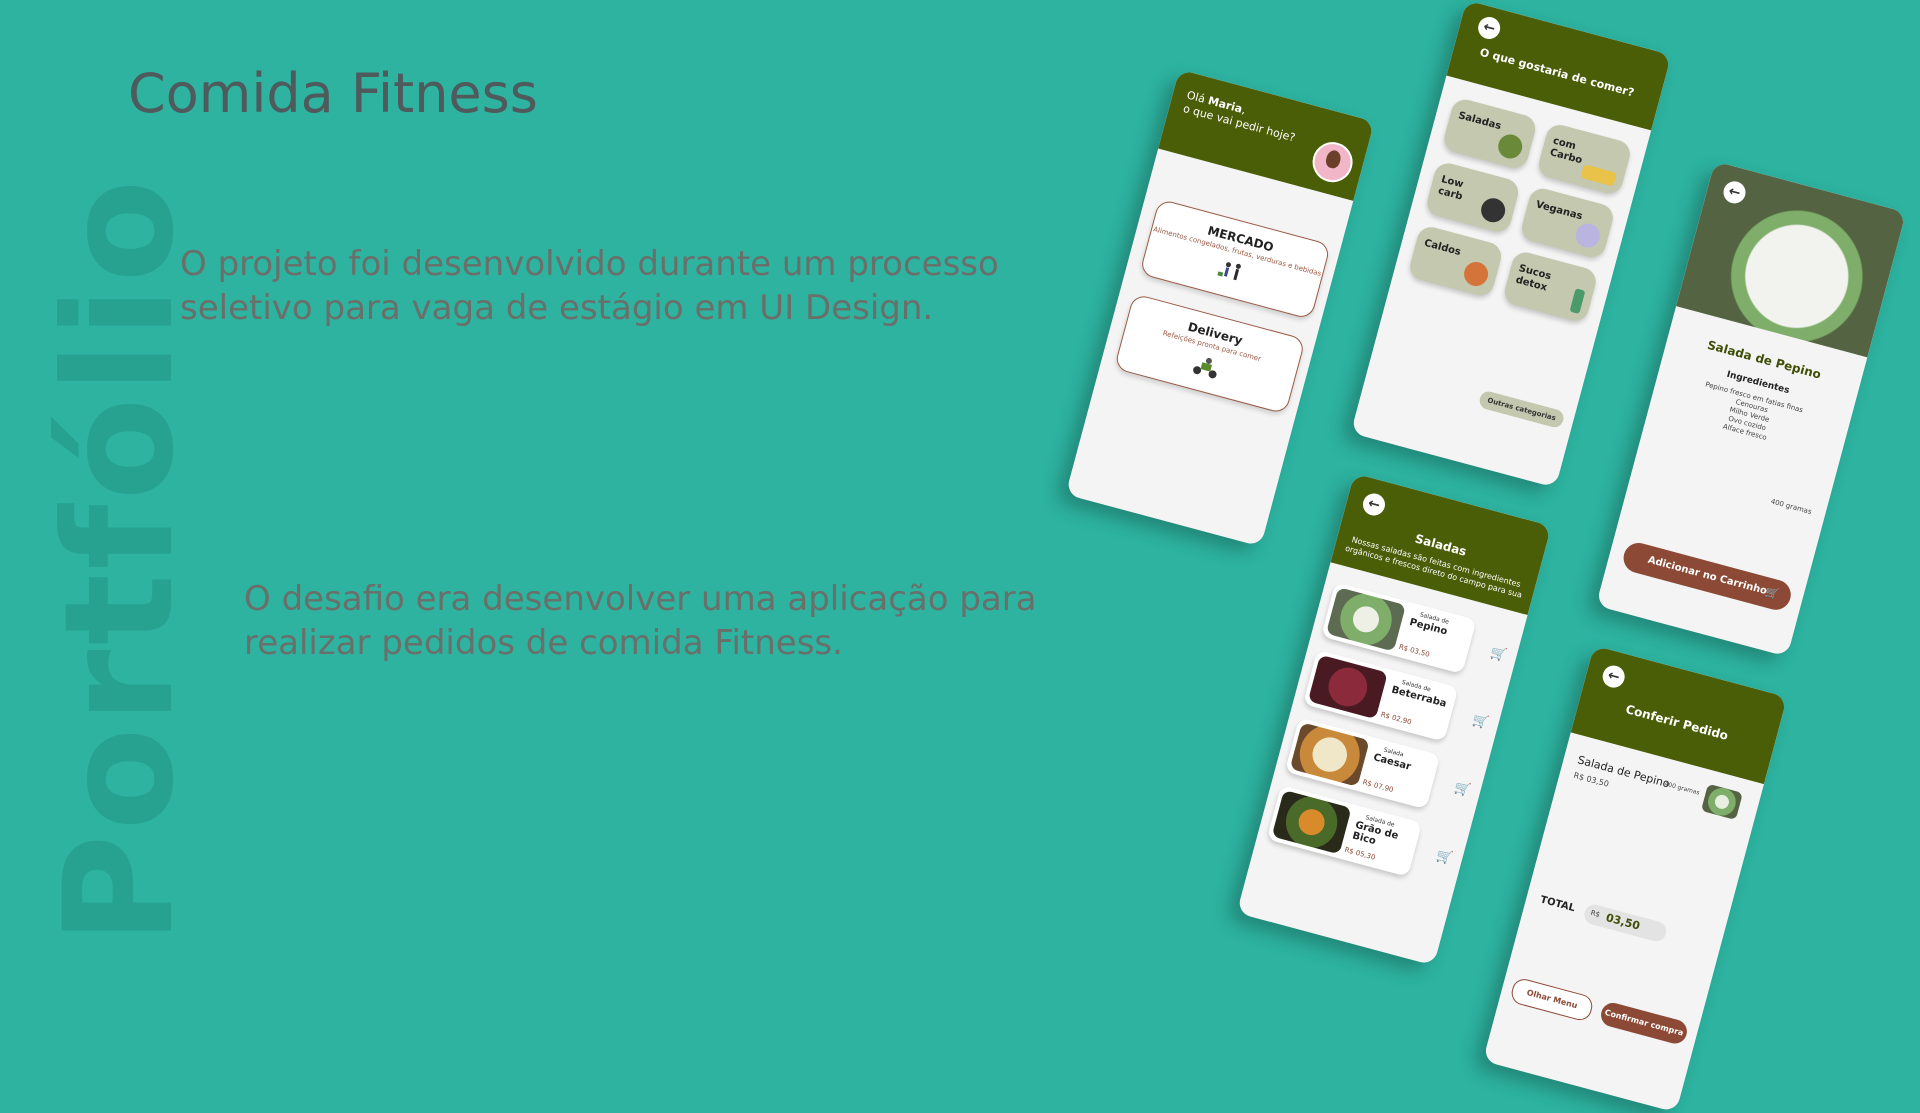 This screenshot has height=1113, width=1920. What do you see at coordinates (1442, 248) in the screenshot?
I see `category-label: Caldos` at bounding box center [1442, 248].